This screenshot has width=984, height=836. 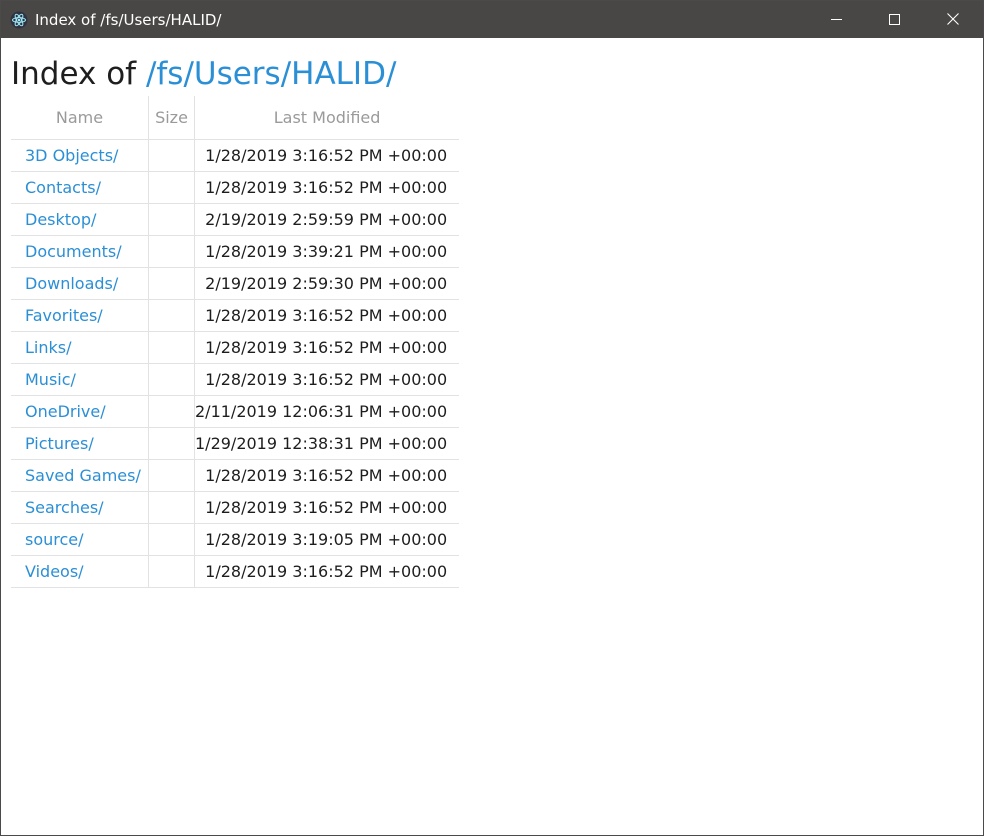 I want to click on window-title: Index of /fs/Users/HALID/, so click(x=128, y=20).